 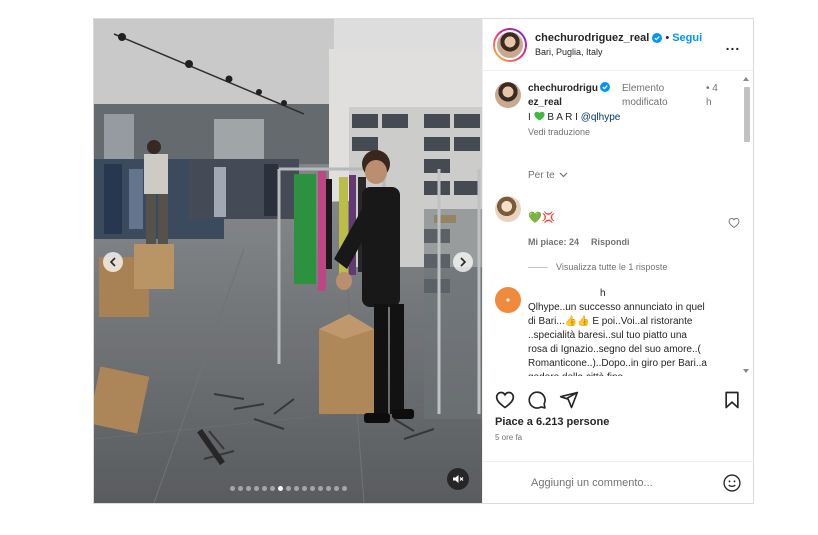 What do you see at coordinates (548, 175) in the screenshot?
I see `comment-sort-dropdown: Per te` at bounding box center [548, 175].